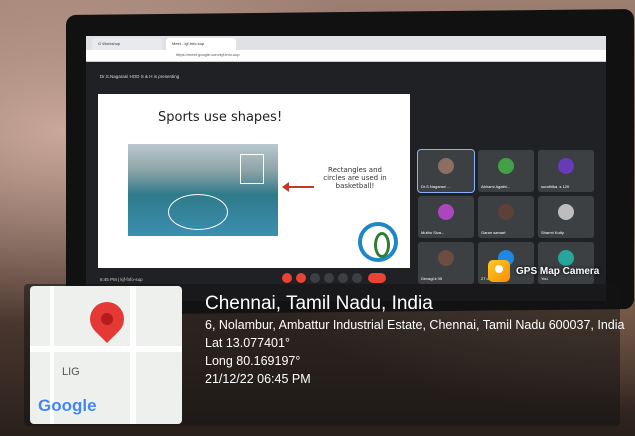 The width and height of the screenshot is (635, 436). Describe the element at coordinates (346, 56) in the screenshot. I see `address-bar: https://meet.google.com/kjf-fnfo-sup` at that location.